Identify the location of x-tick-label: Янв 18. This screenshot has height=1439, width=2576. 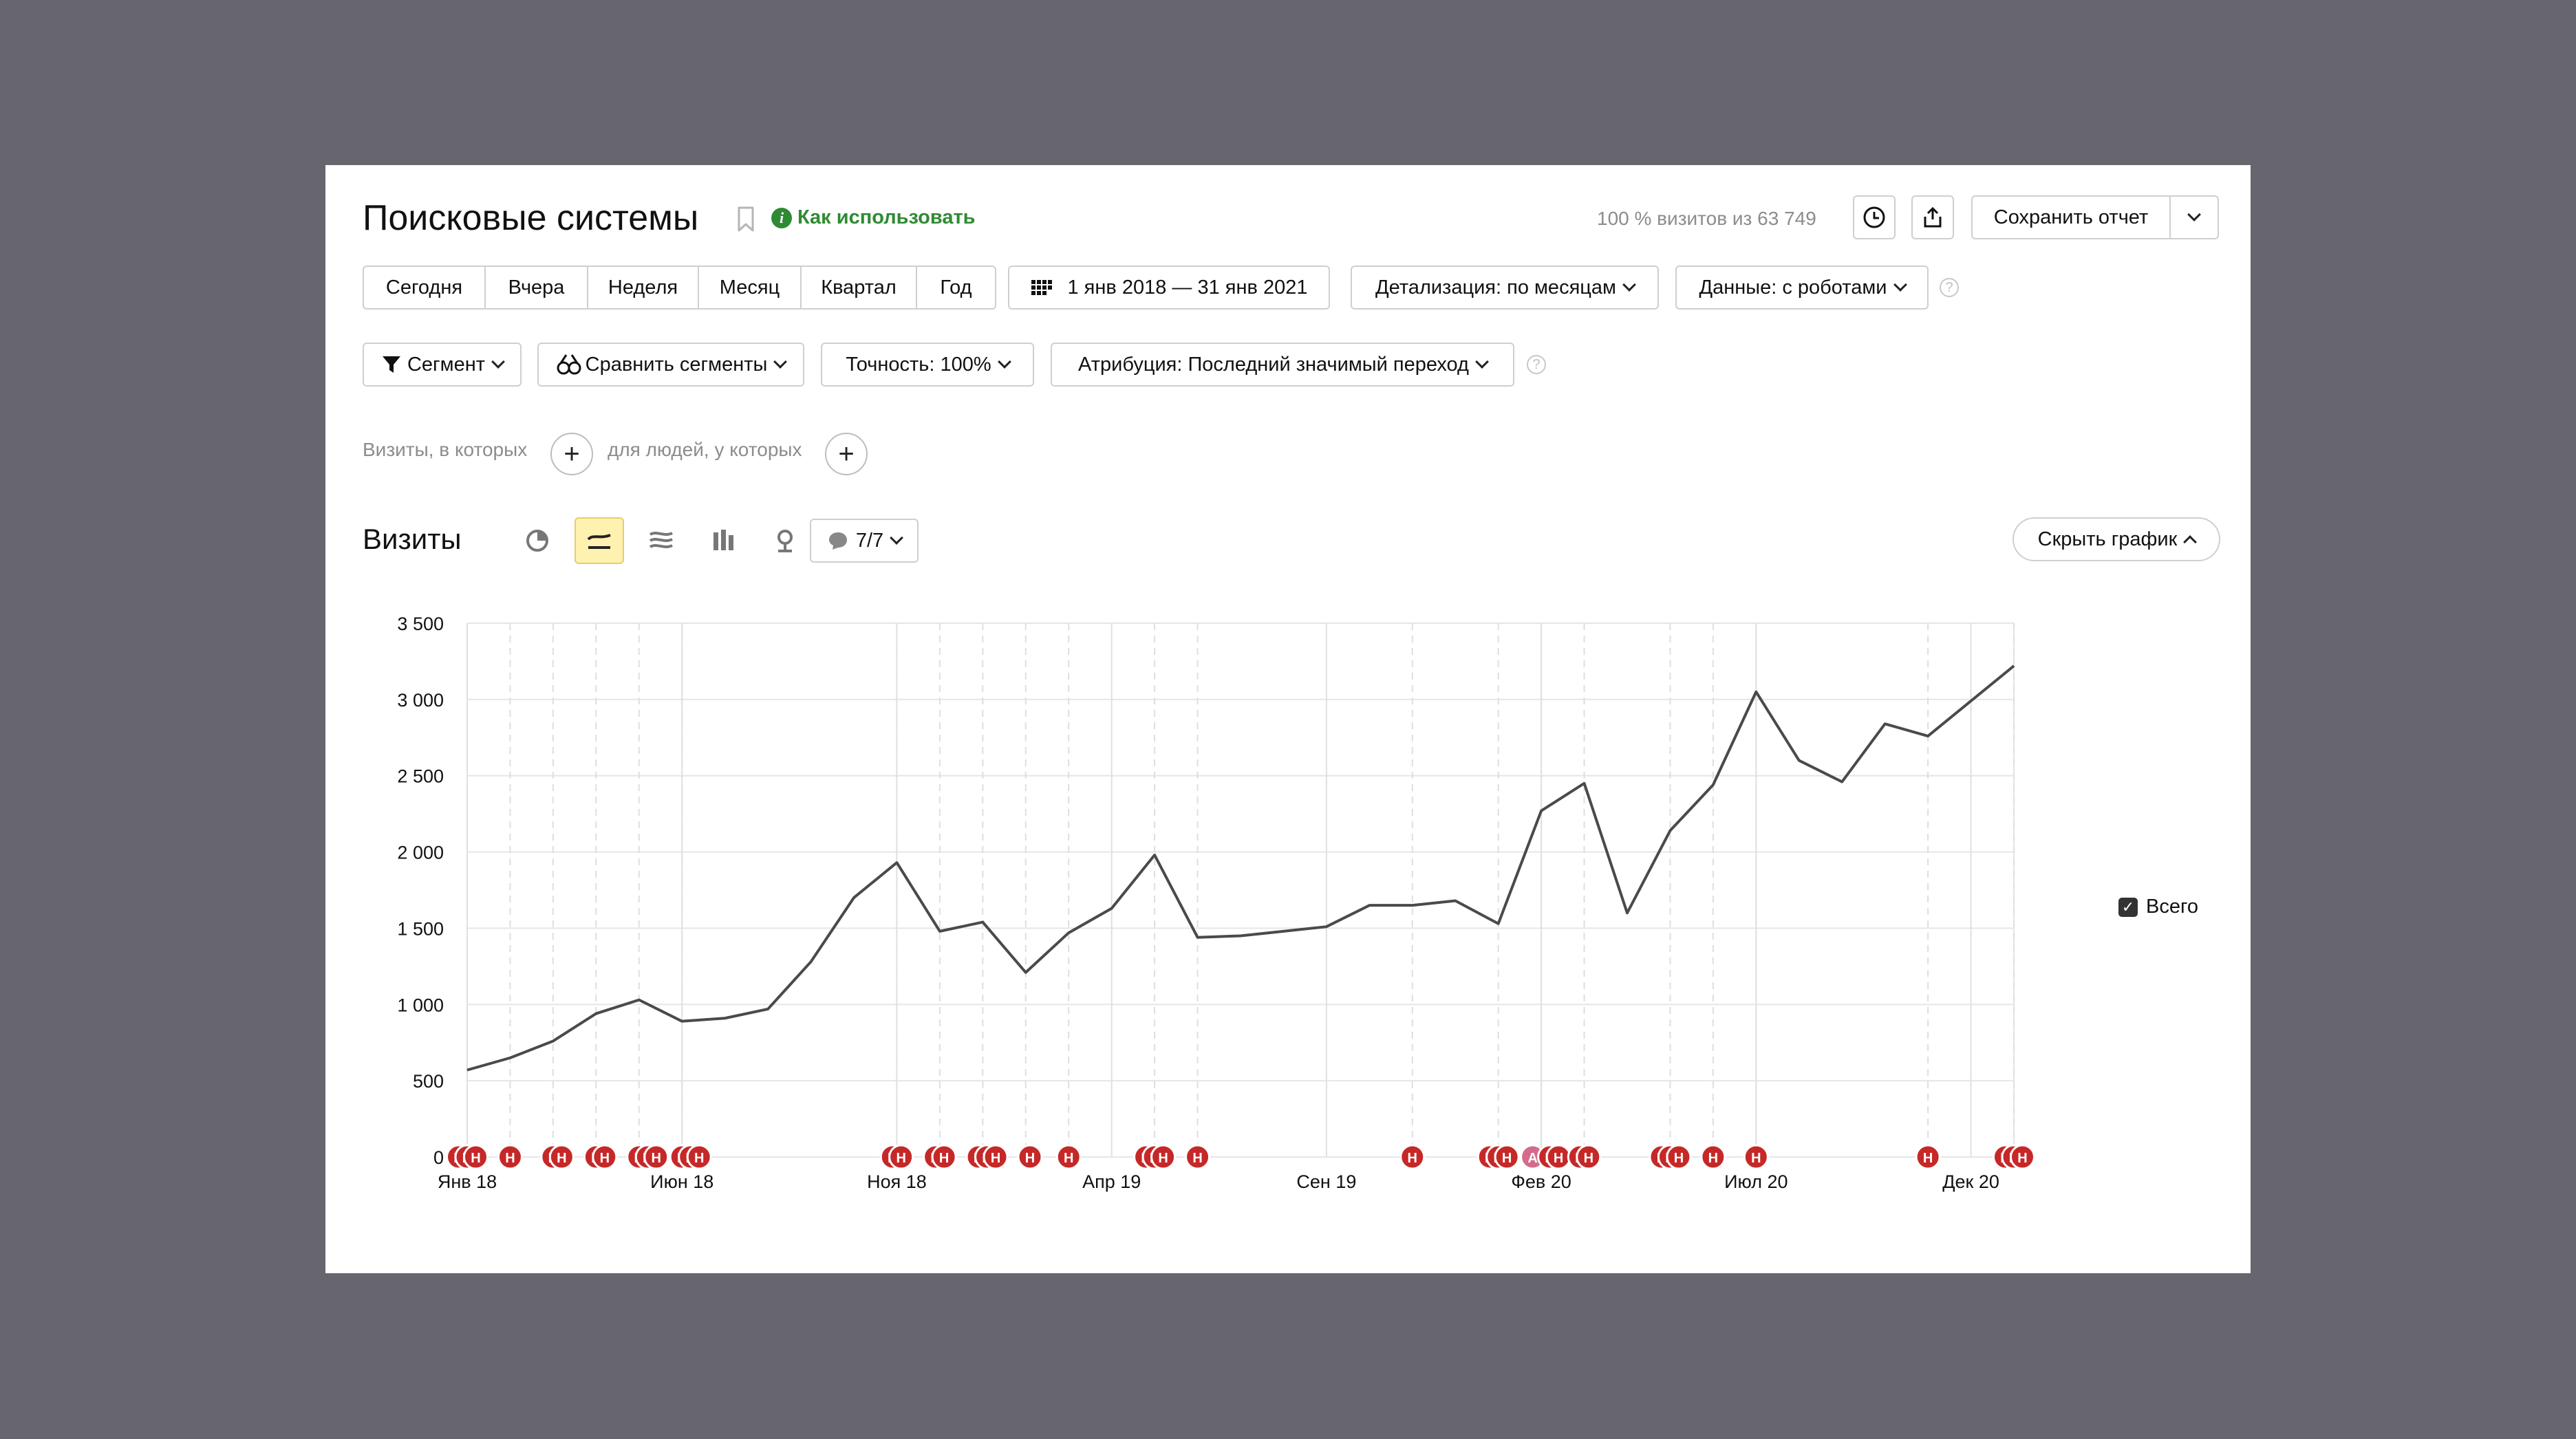
(468, 1181).